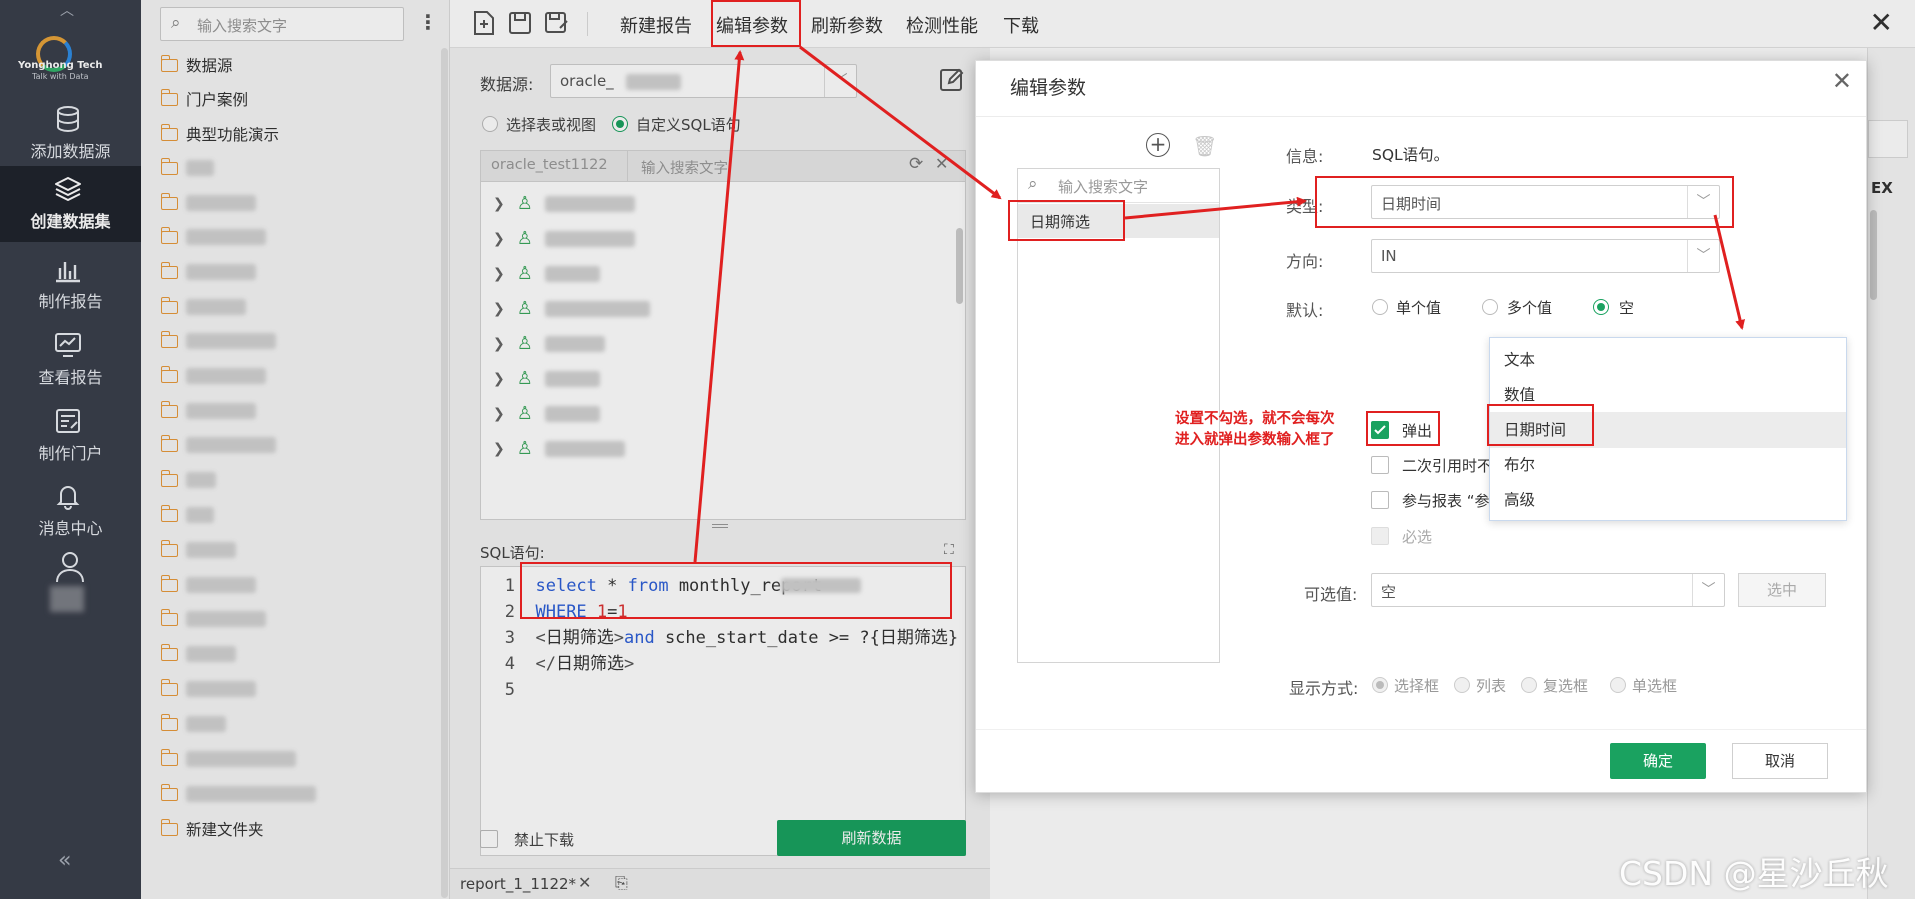 Image resolution: width=1915 pixels, height=899 pixels. Describe the element at coordinates (1754, 873) in the screenshot. I see `watermark-text: CSDN @星沙丘秋` at that location.